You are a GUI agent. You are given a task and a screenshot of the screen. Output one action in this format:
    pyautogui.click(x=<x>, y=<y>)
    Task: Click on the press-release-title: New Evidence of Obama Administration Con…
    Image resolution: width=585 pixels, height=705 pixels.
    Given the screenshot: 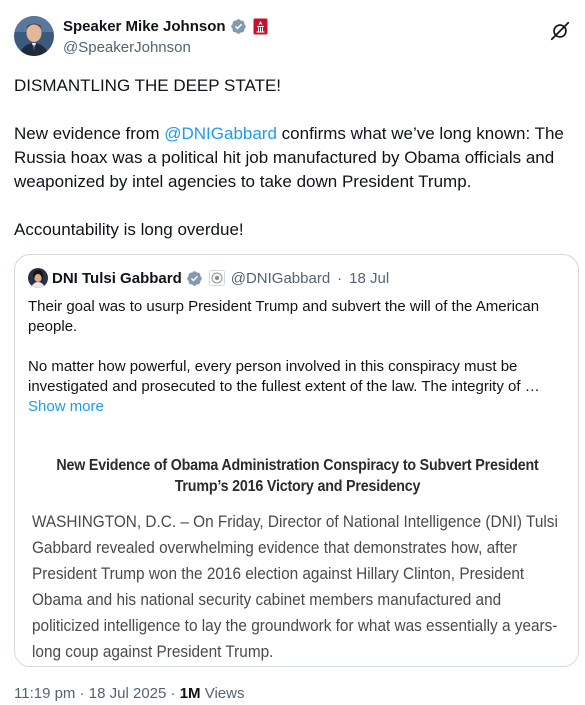 What is the action you would take?
    pyautogui.click(x=297, y=476)
    